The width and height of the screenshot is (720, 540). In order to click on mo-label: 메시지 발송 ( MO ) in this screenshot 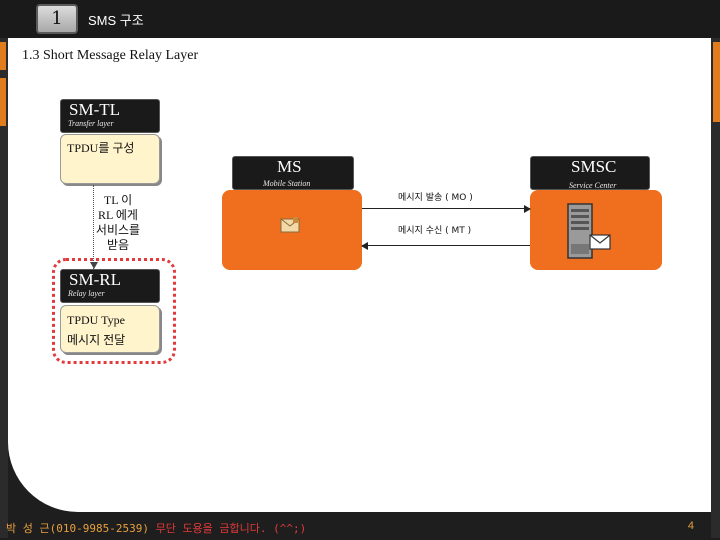, I will do `click(435, 198)`.